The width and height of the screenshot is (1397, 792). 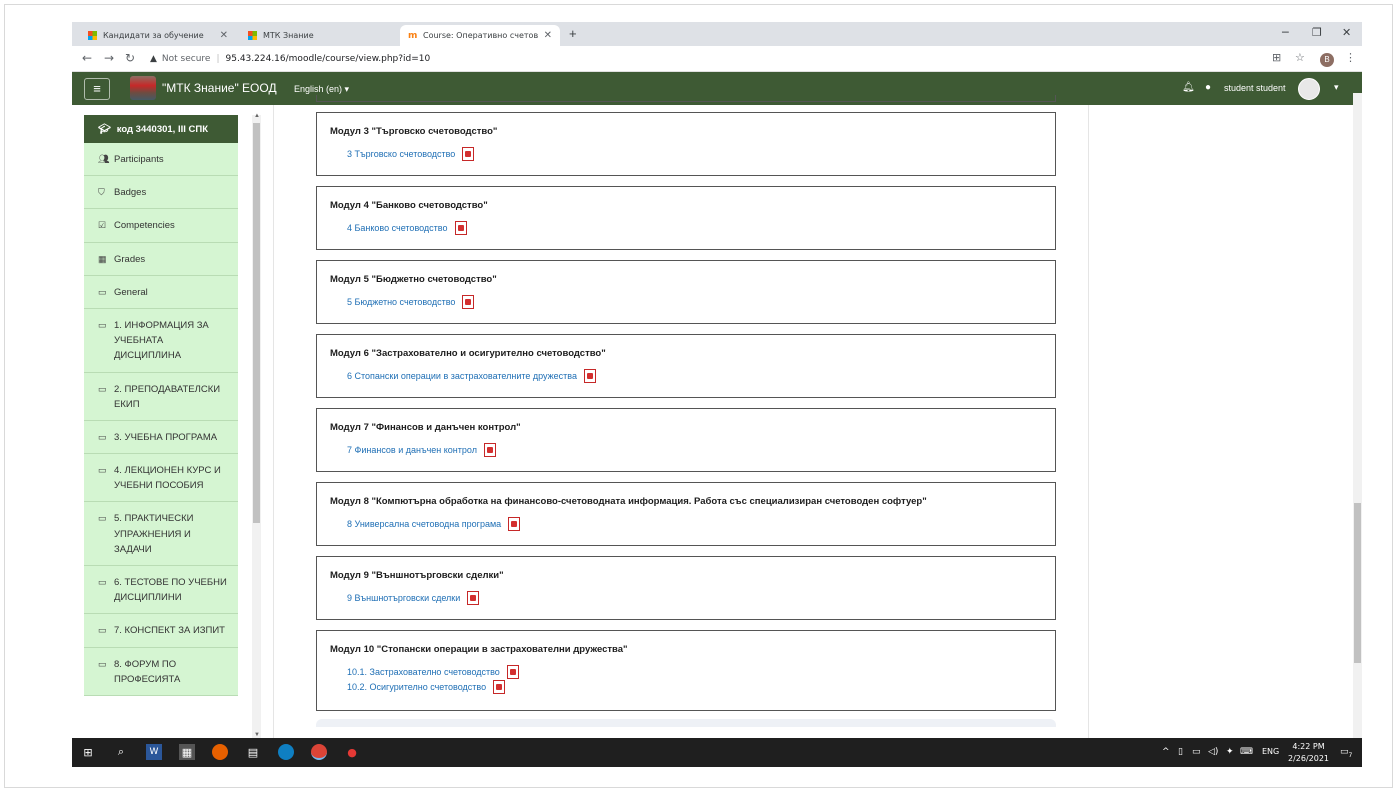 What do you see at coordinates (121, 752) in the screenshot?
I see `search-icon: ⌕` at bounding box center [121, 752].